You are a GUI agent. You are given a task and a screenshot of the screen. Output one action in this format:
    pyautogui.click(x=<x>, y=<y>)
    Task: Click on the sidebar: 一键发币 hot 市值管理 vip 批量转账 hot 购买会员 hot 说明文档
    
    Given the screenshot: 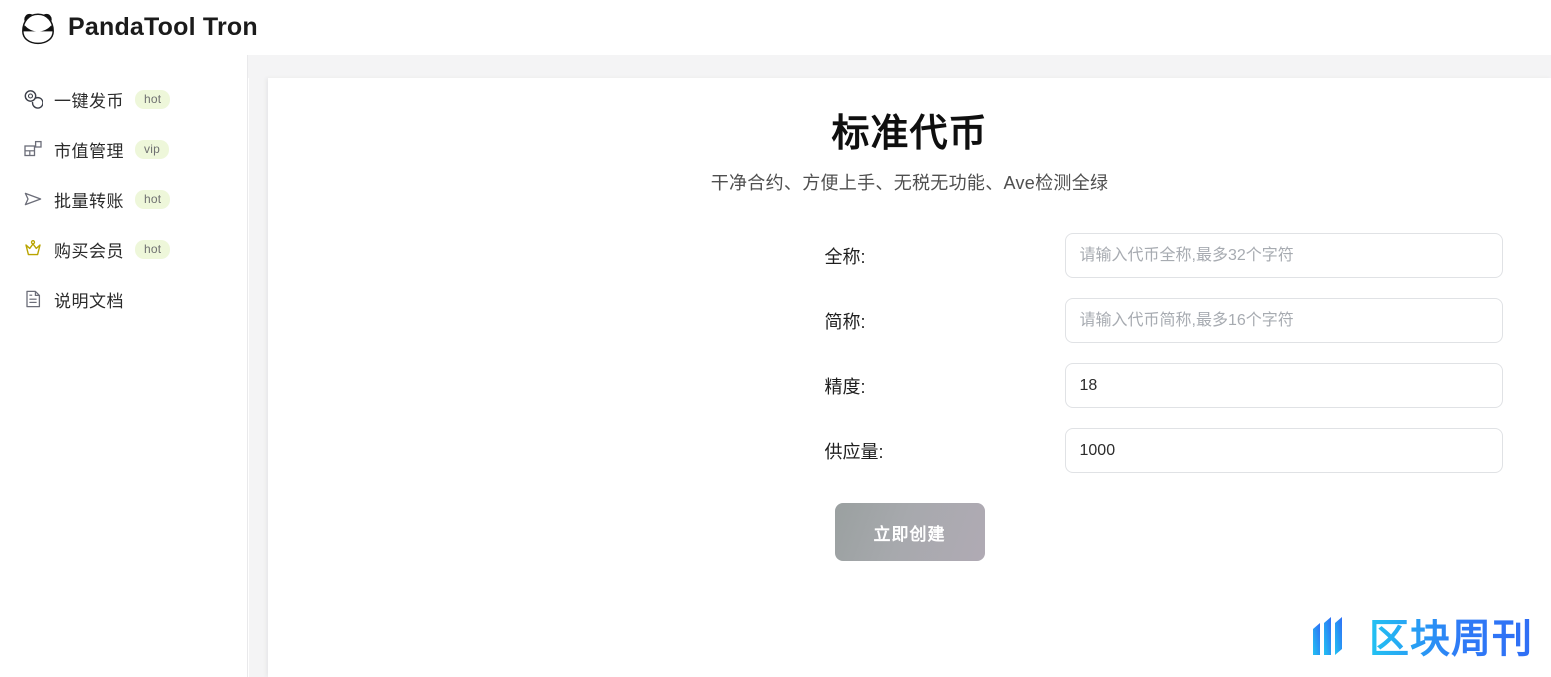 What is the action you would take?
    pyautogui.click(x=124, y=366)
    